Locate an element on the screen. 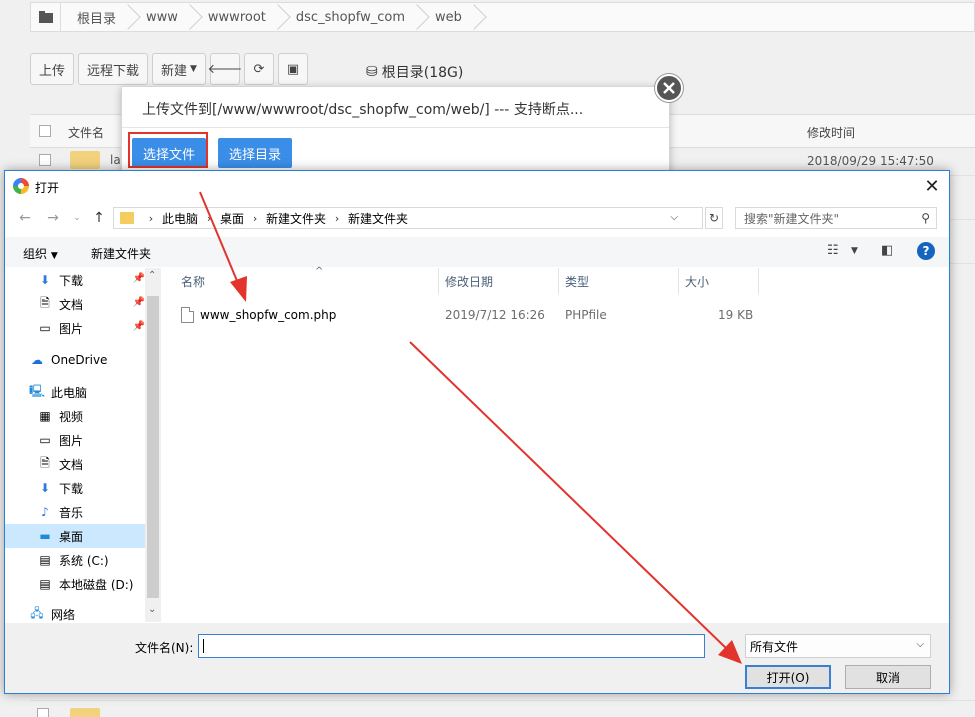 The width and height of the screenshot is (975, 717). dialog-title: 打开 is located at coordinates (47, 188).